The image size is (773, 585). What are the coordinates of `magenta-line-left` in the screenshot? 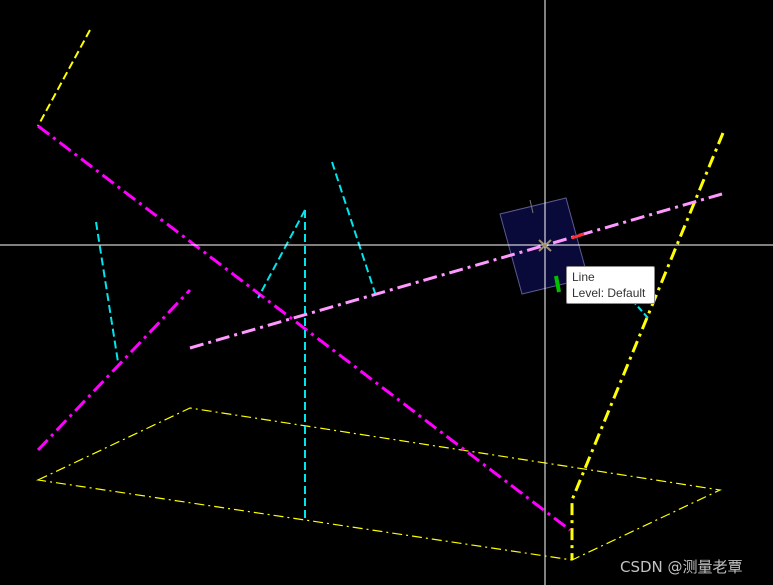 It's located at (114, 370).